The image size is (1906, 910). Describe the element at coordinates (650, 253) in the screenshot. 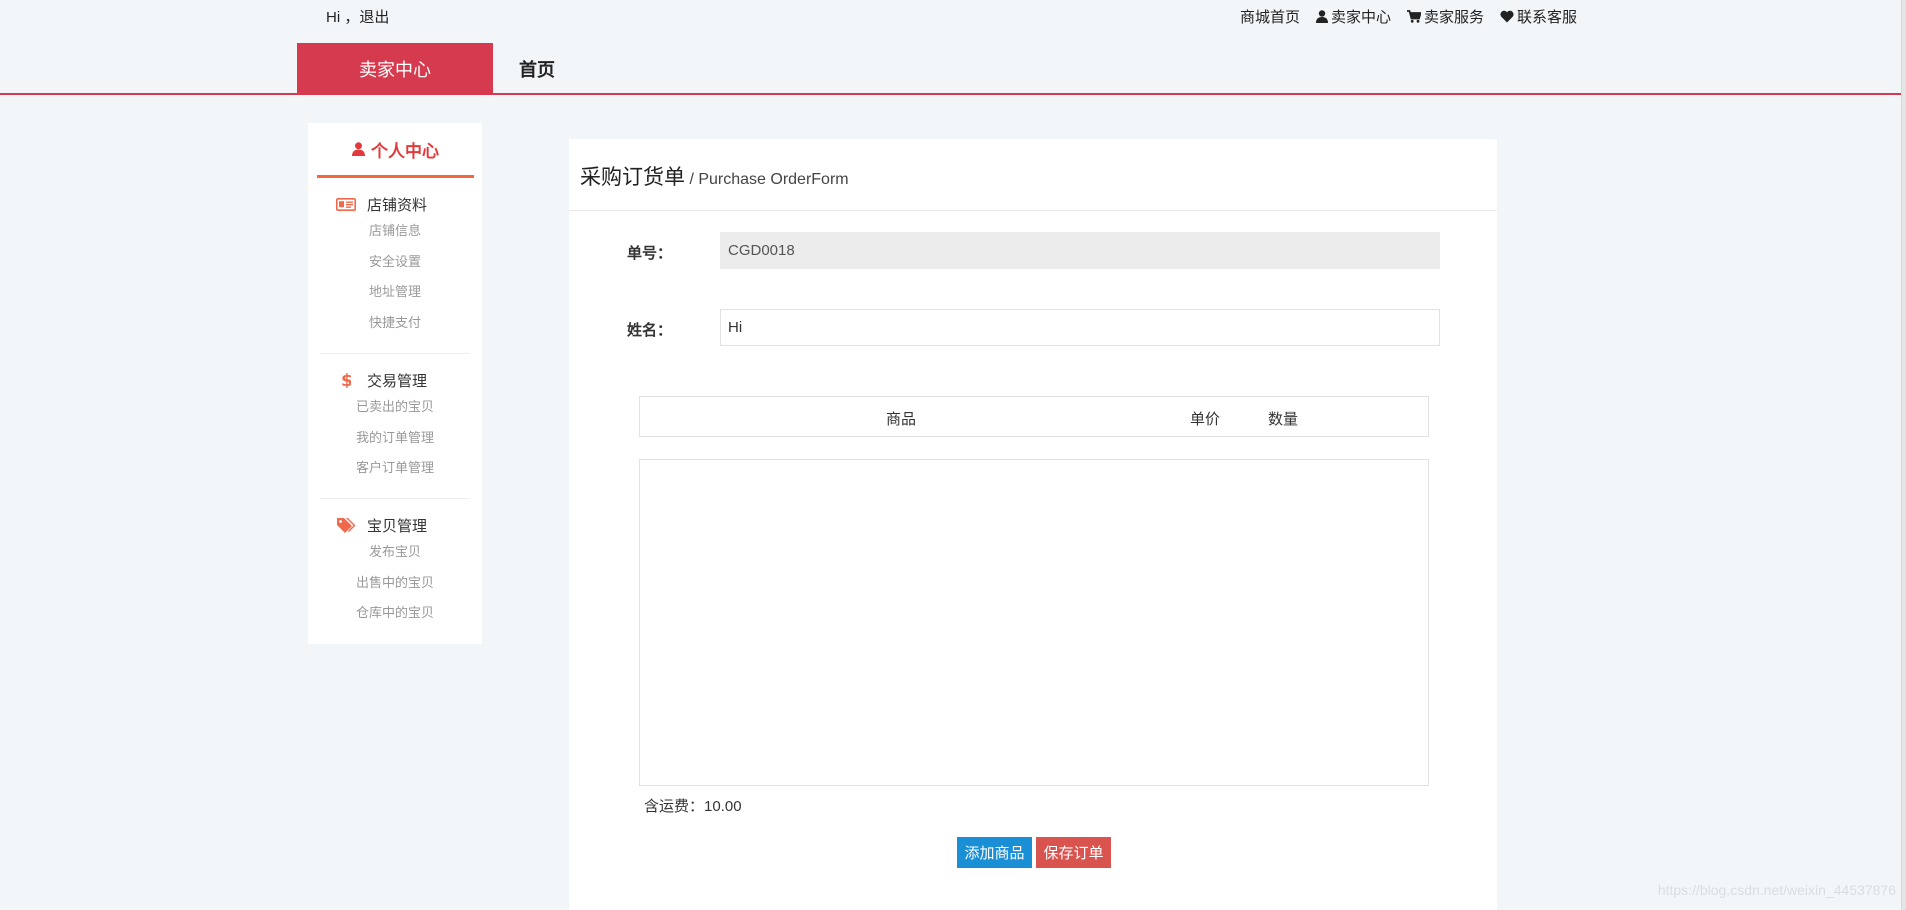

I see `order-no-label: 单号：` at that location.